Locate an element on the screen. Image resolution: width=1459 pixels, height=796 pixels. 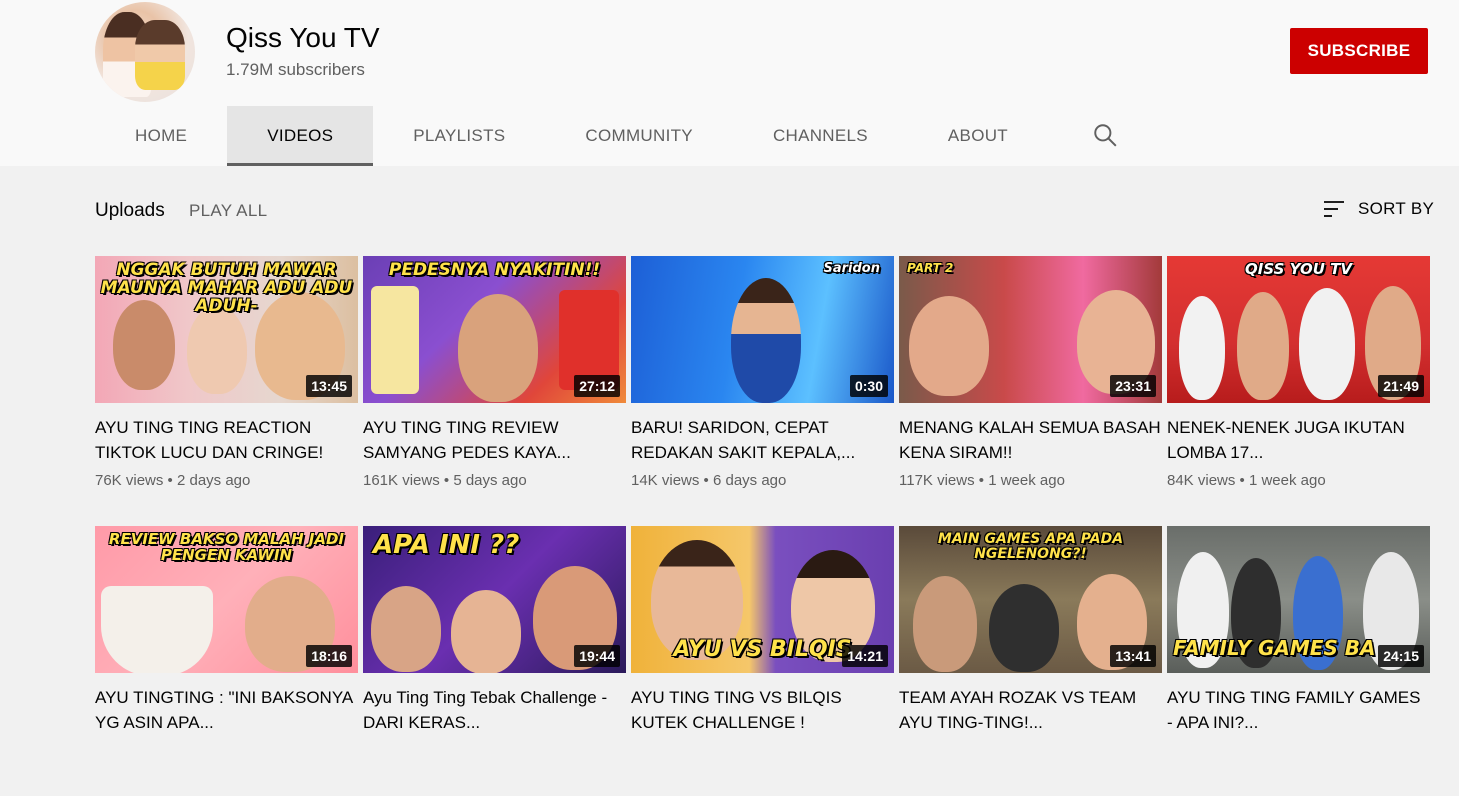
video-thumbnail: FAMILY GAMES BA 24:15 is located at coordinates (1298, 599).